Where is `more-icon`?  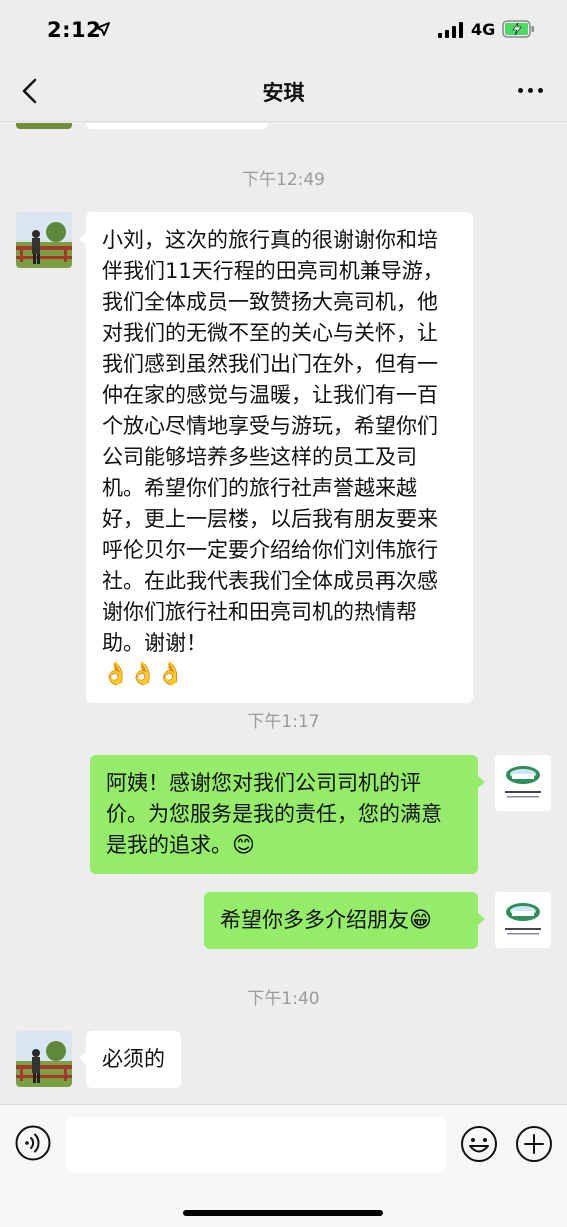 more-icon is located at coordinates (530, 90).